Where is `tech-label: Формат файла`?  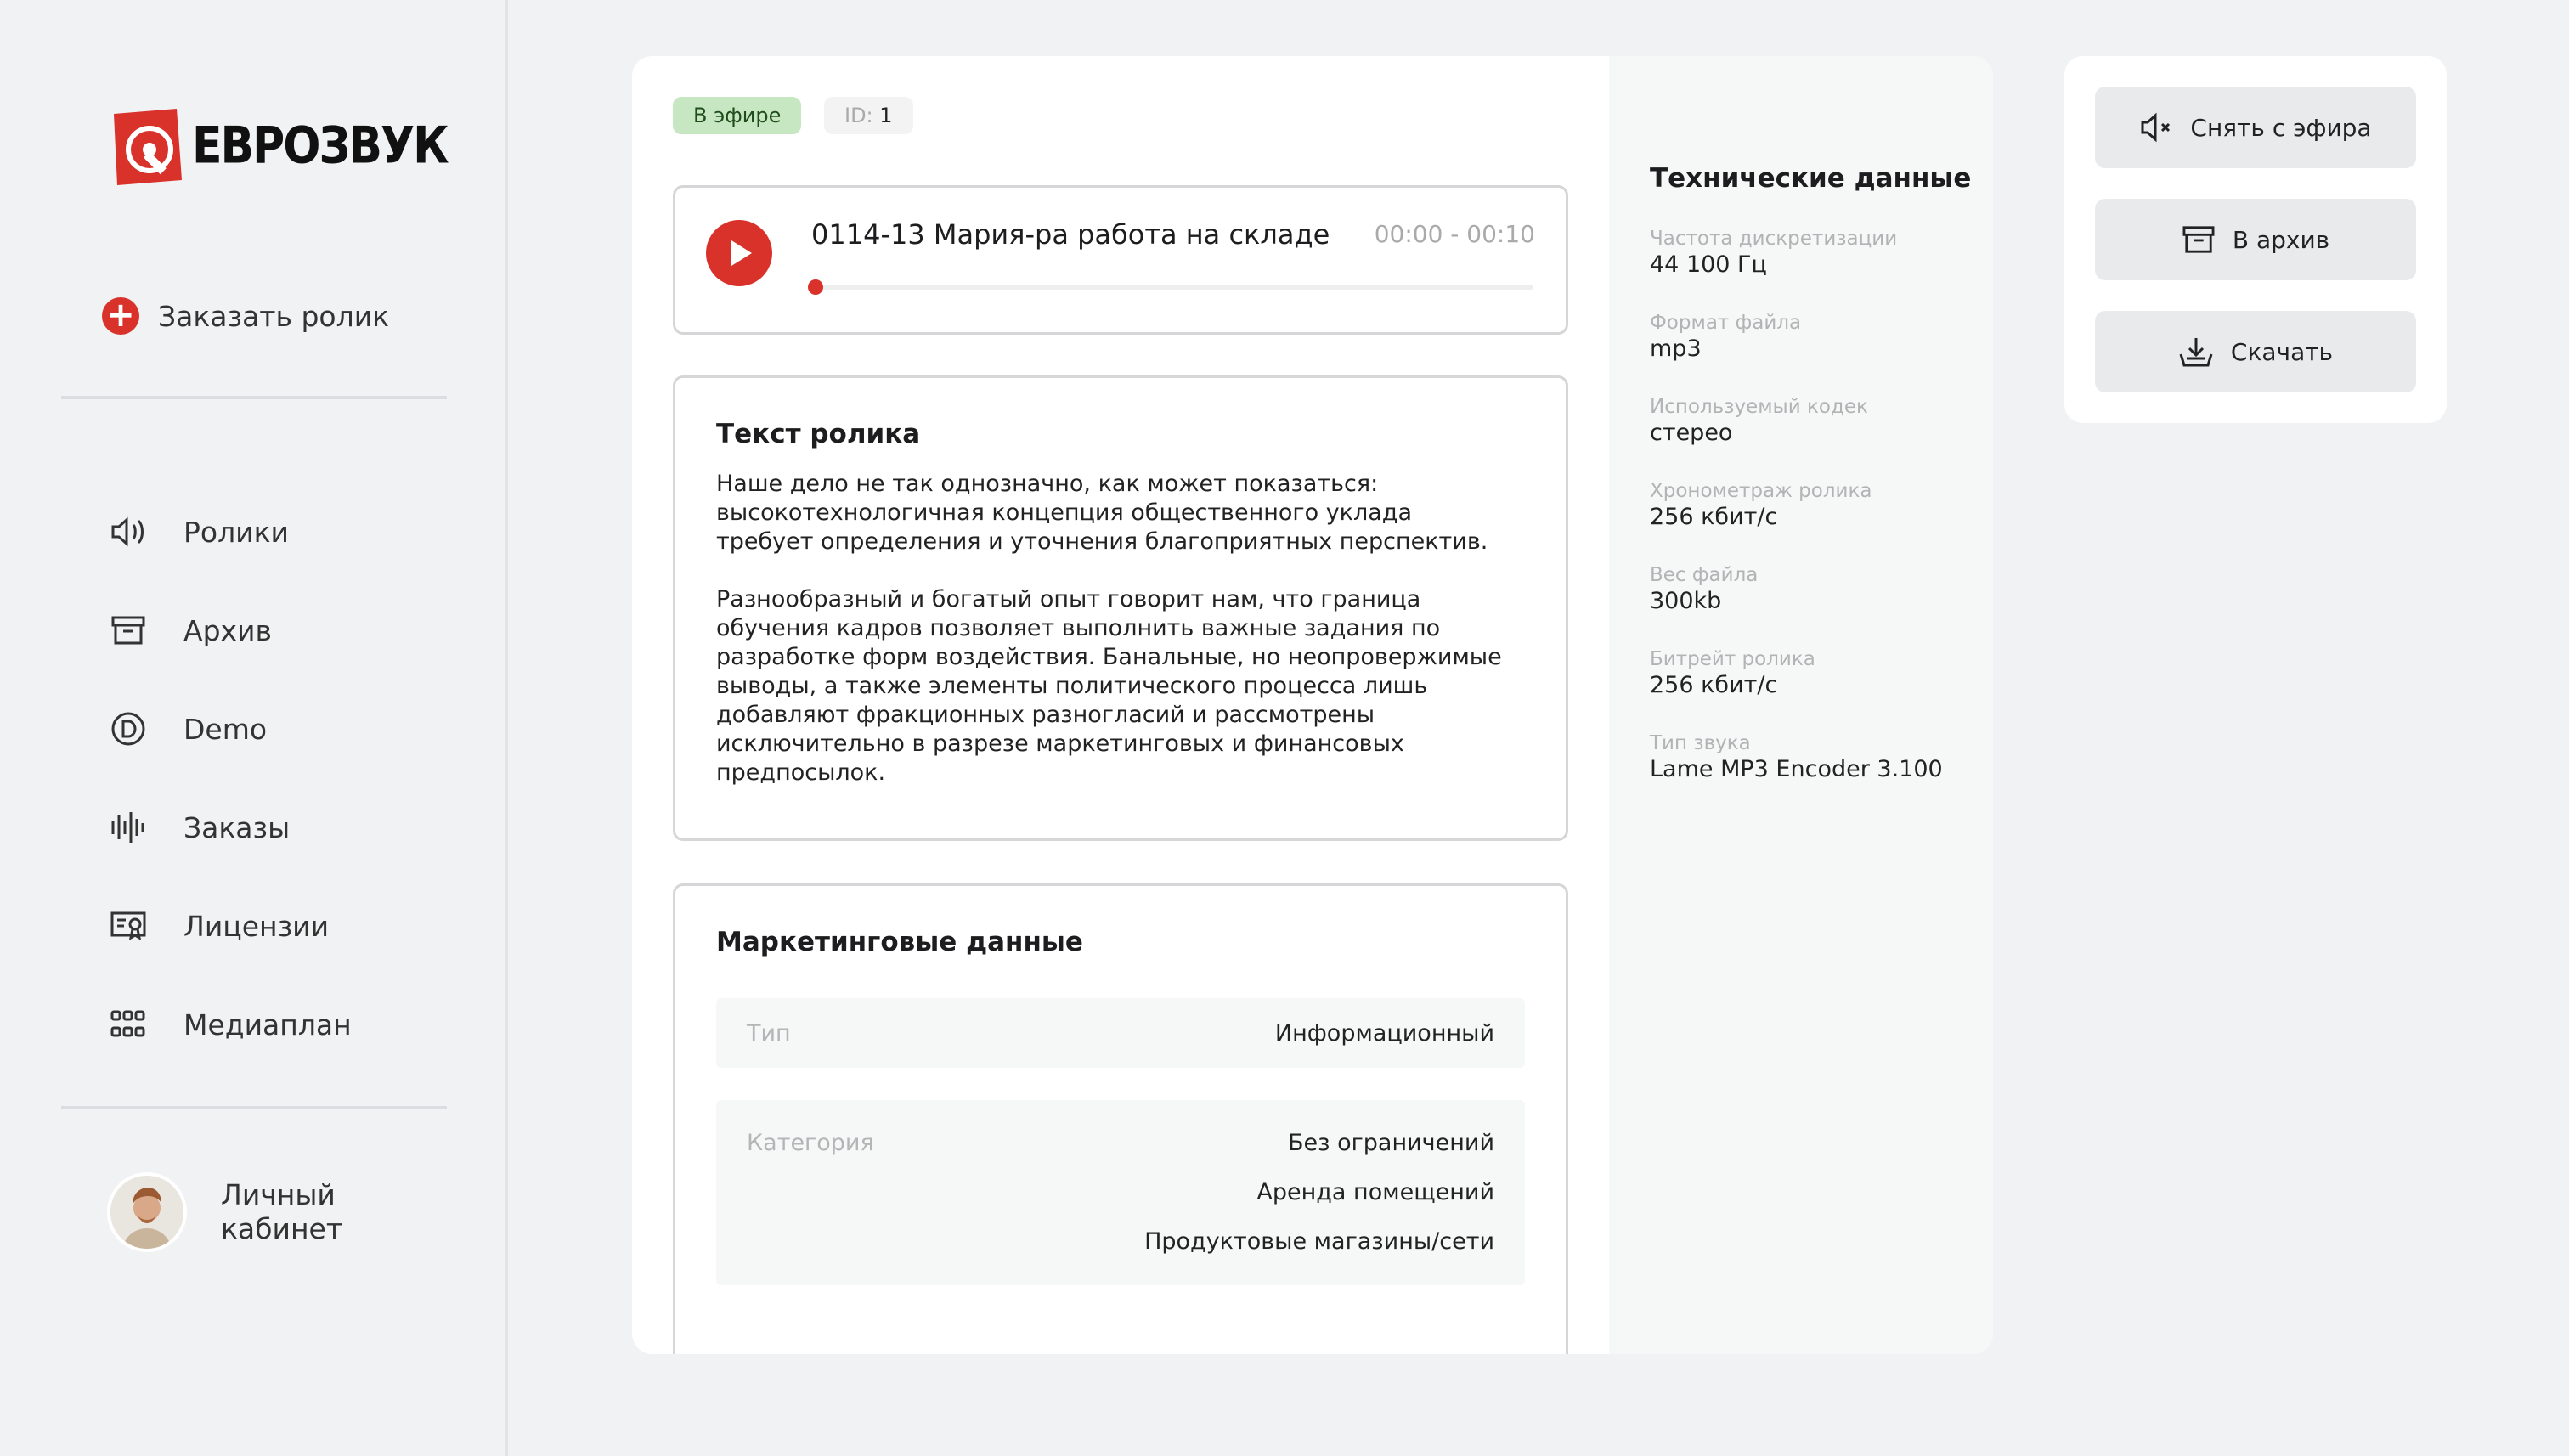
tech-label: Формат файла is located at coordinates (1726, 323).